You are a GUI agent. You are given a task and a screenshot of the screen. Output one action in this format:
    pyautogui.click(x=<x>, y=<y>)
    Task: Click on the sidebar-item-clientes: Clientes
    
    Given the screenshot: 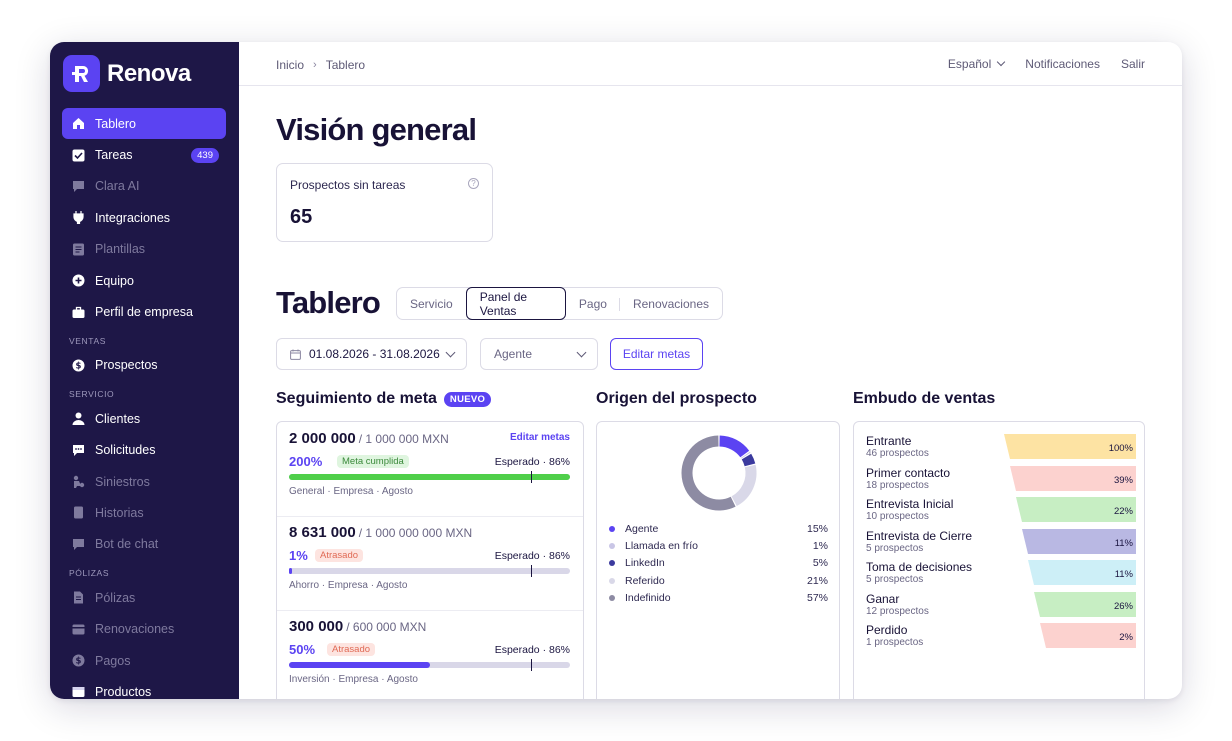 What is the action you would take?
    pyautogui.click(x=144, y=418)
    